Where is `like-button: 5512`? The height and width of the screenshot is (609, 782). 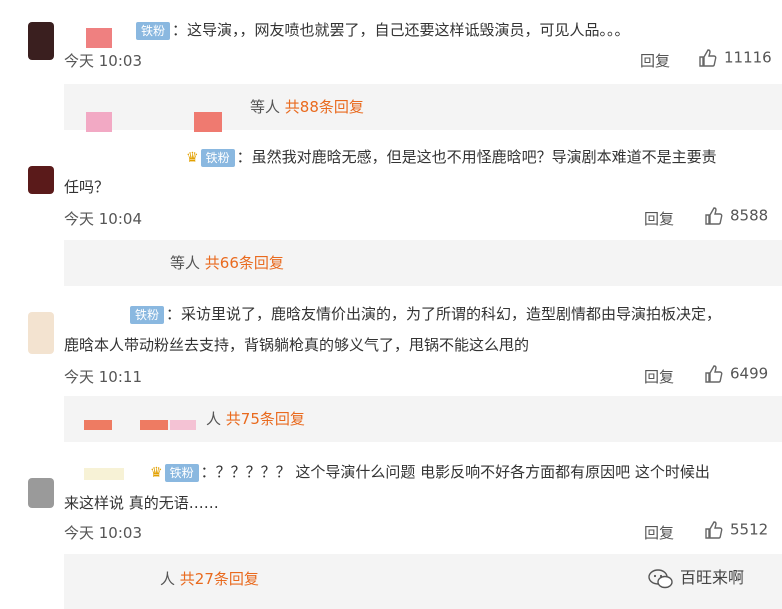 like-button: 5512 is located at coordinates (736, 530).